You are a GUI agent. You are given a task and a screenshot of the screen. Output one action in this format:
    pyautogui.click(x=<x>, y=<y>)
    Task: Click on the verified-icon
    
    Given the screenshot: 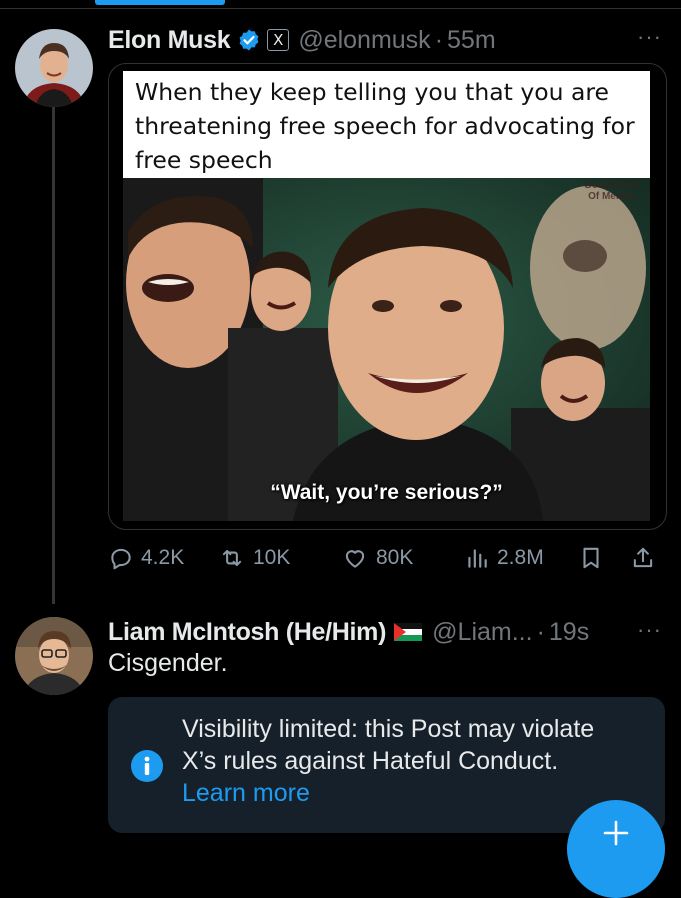 What is the action you would take?
    pyautogui.click(x=249, y=40)
    